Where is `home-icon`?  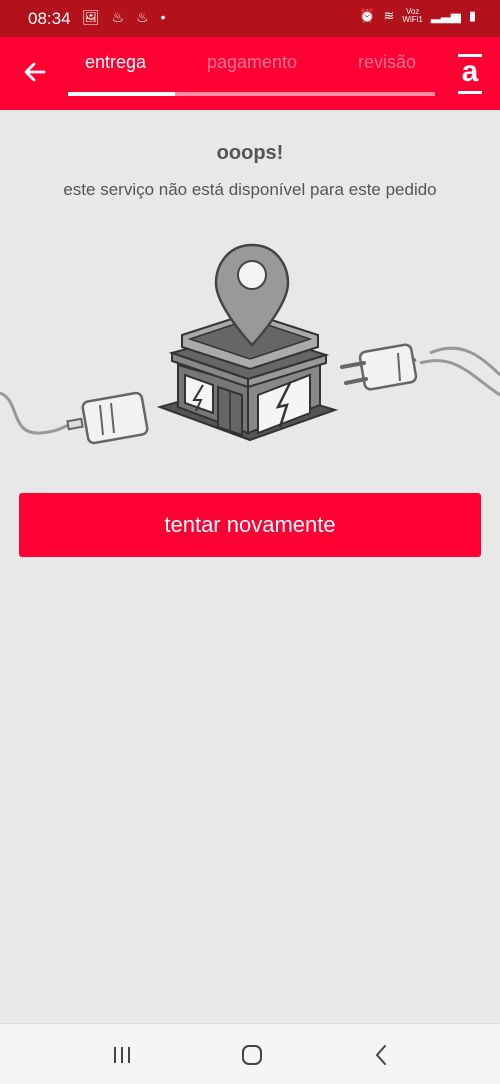 home-icon is located at coordinates (252, 1055).